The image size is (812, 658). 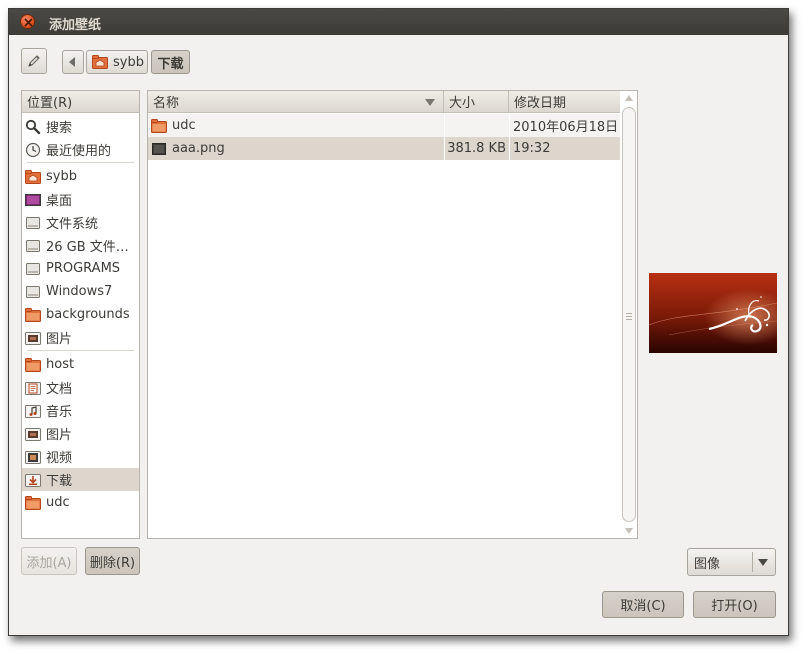 I want to click on place-label: backgrounds, so click(x=88, y=314).